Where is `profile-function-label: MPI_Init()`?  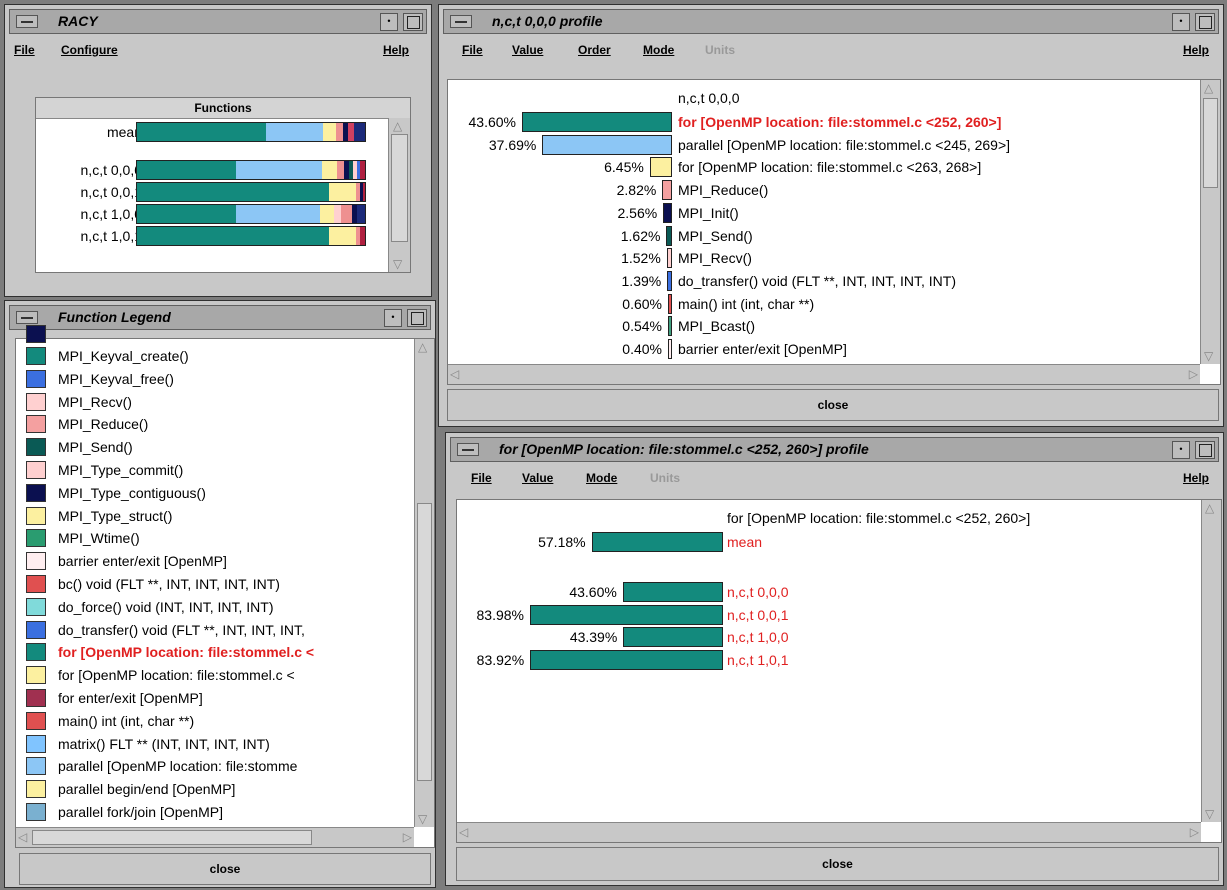 profile-function-label: MPI_Init() is located at coordinates (708, 213).